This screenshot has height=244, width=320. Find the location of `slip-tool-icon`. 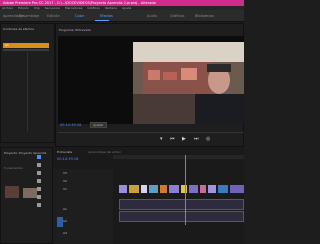

slip-tool-icon is located at coordinates (39, 189).